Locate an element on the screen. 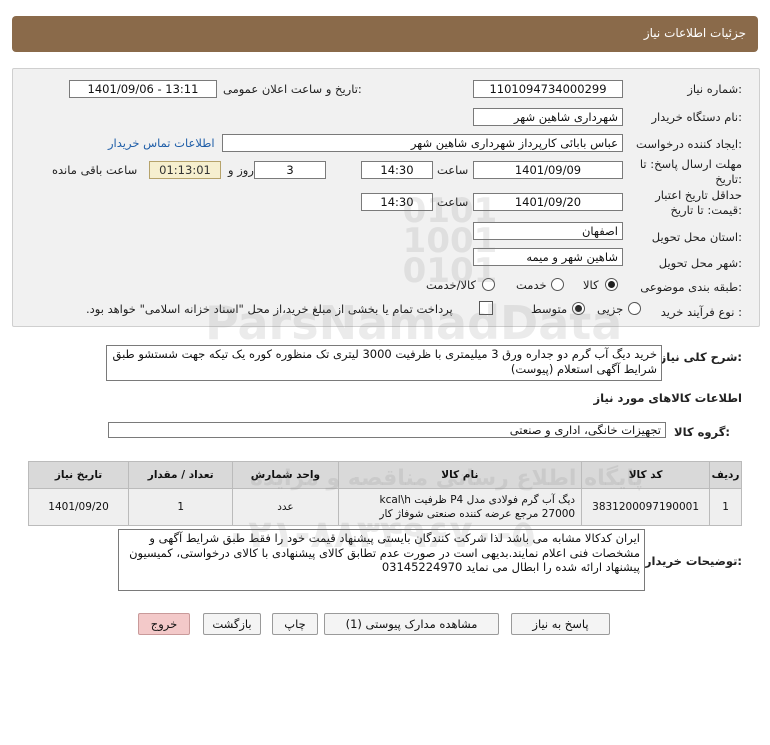 This screenshot has width=770, height=745. category-both-radio is located at coordinates (488, 284).